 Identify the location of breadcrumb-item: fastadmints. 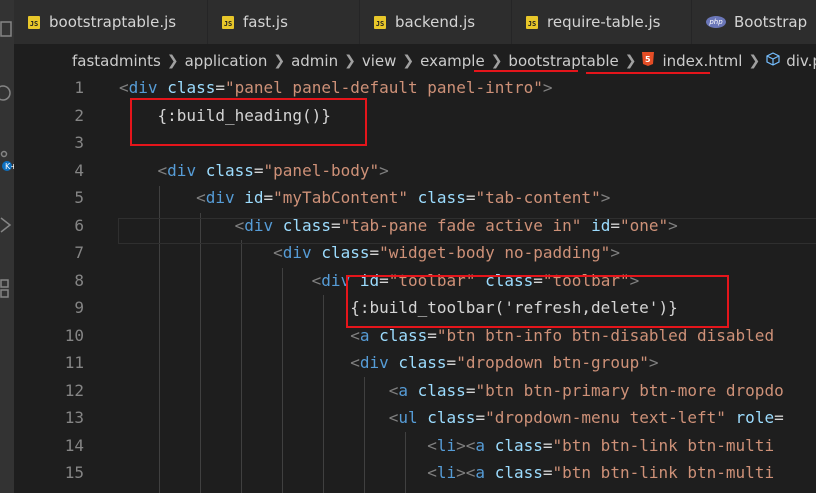
(116, 61).